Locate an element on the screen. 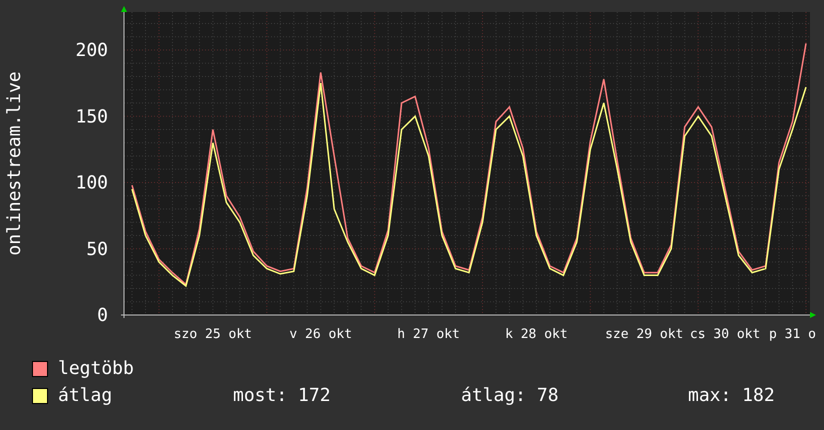  legend-label: átlag is located at coordinates (85, 395).